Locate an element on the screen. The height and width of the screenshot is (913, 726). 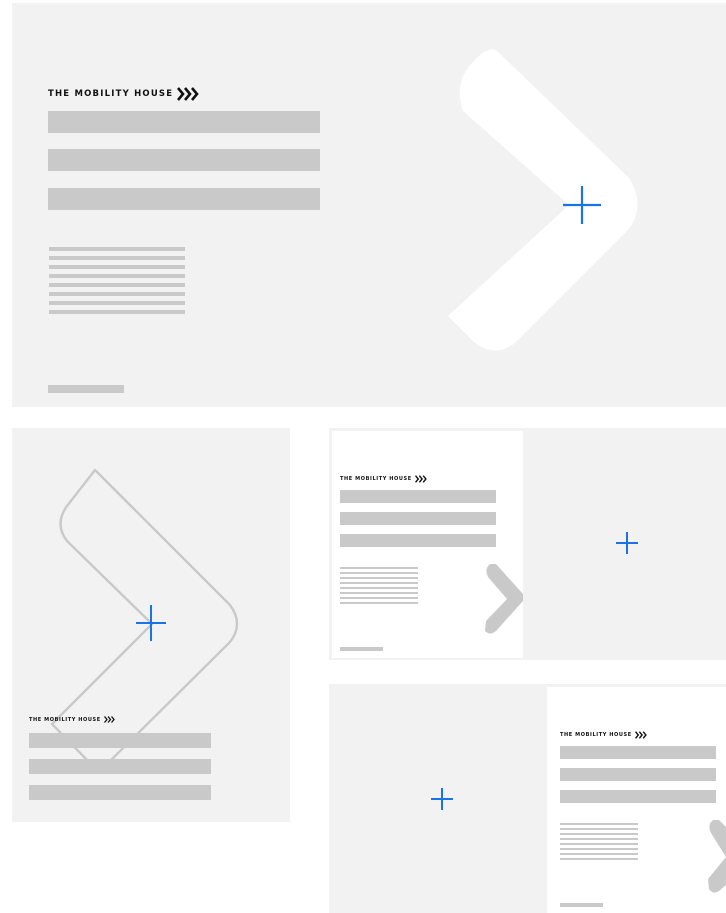
layout-split-content-right-panel: THE MOBILITY HOUSE is located at coordinates (527, 798).